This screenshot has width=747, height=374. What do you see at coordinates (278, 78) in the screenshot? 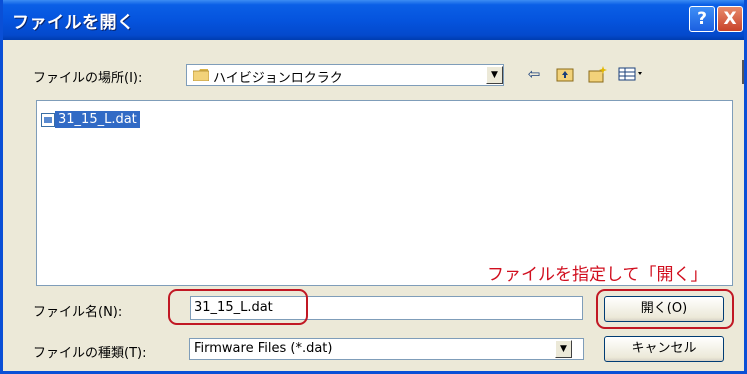
I see `lookin-value: ハイビジョンロクラク` at bounding box center [278, 78].